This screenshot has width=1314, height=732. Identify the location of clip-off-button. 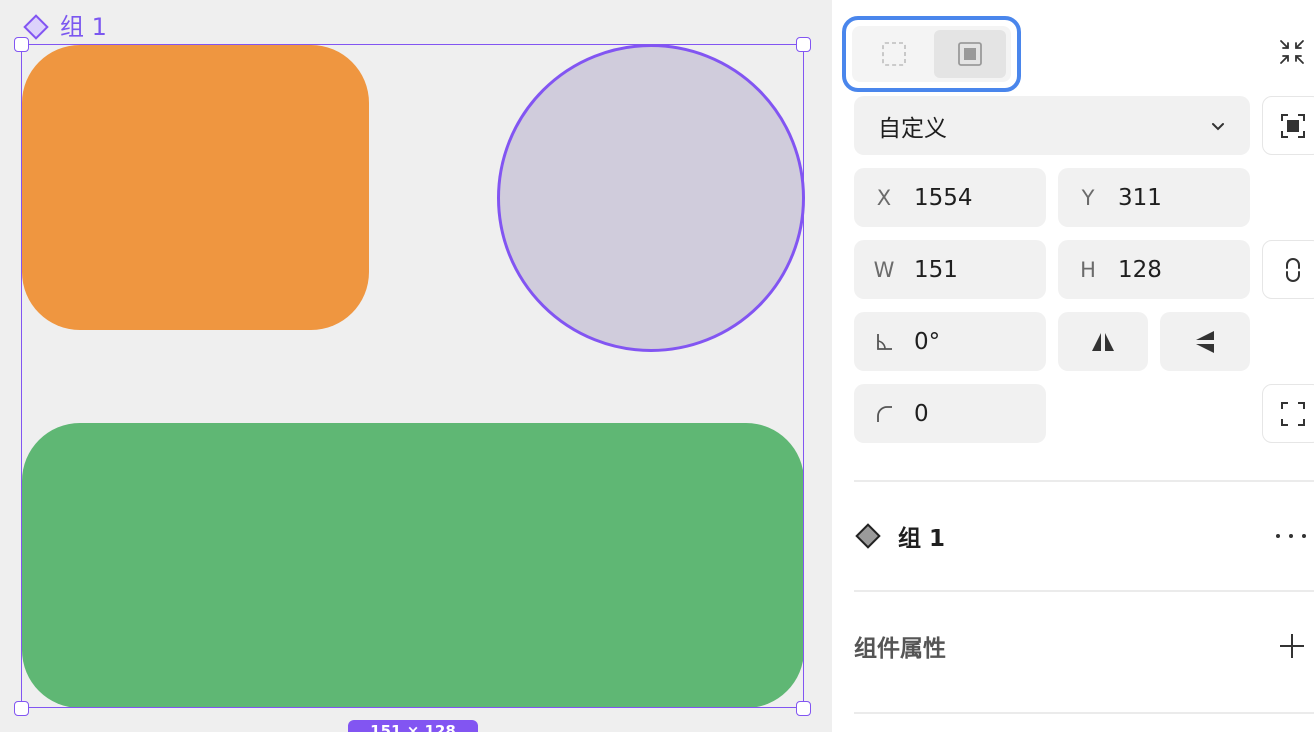
(894, 54).